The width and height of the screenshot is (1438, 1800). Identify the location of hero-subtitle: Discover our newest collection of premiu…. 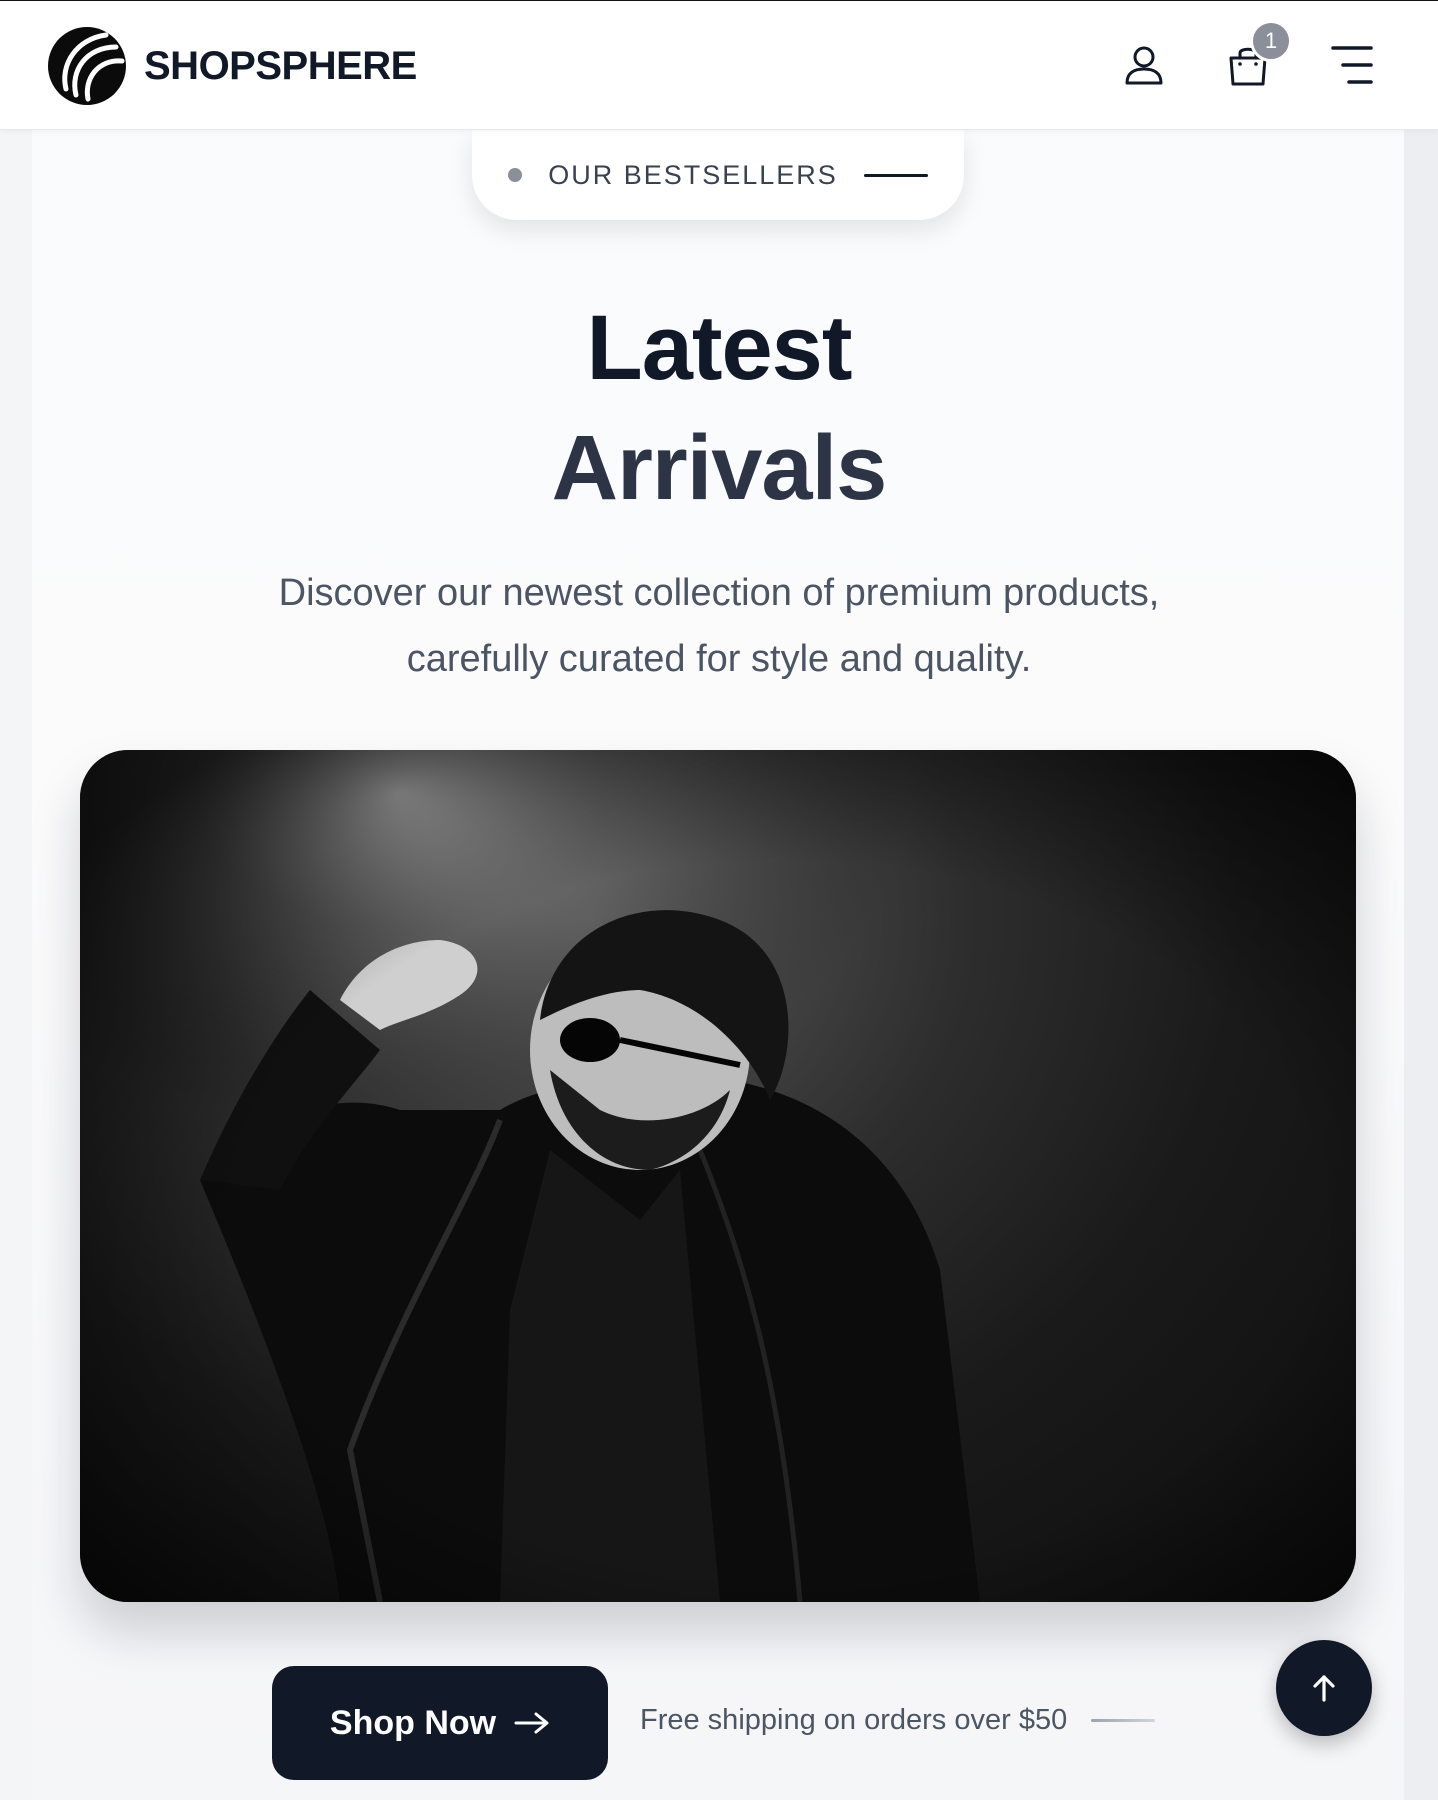
(719, 626).